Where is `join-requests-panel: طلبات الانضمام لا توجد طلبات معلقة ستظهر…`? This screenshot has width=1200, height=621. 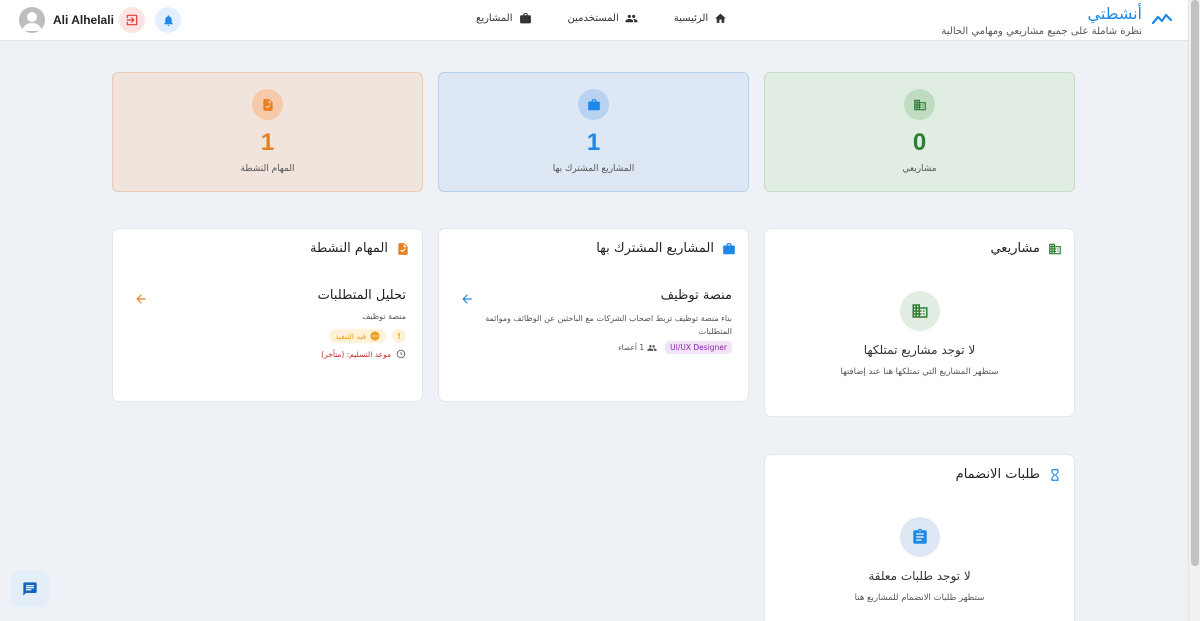 join-requests-panel: طلبات الانضمام لا توجد طلبات معلقة ستظهر… is located at coordinates (919, 537).